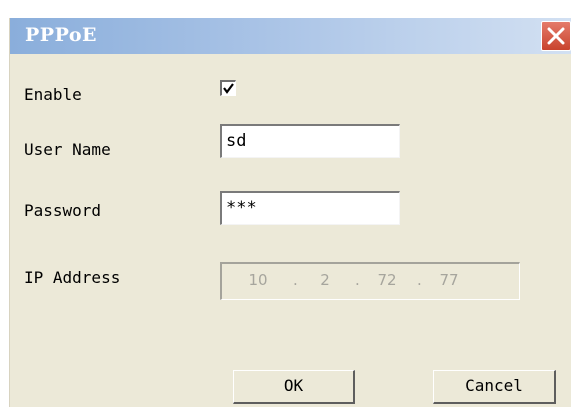 This screenshot has width=571, height=407. What do you see at coordinates (61, 35) in the screenshot?
I see `dialog-title: PPPoE` at bounding box center [61, 35].